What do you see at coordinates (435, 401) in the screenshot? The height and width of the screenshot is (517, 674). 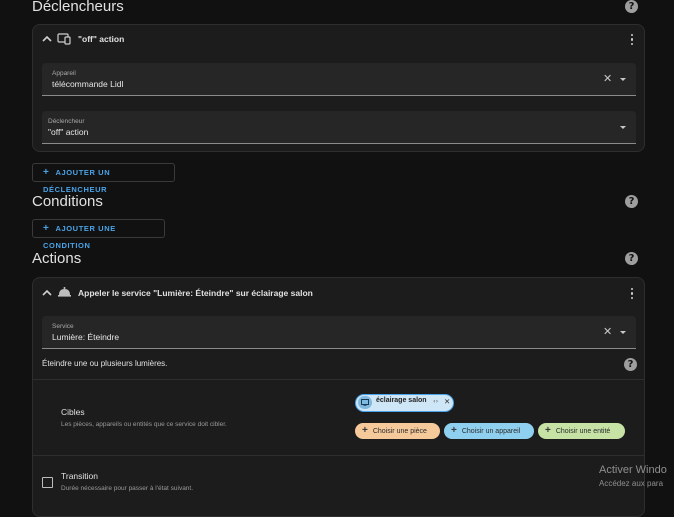 I see `expand-icon: ‹›` at bounding box center [435, 401].